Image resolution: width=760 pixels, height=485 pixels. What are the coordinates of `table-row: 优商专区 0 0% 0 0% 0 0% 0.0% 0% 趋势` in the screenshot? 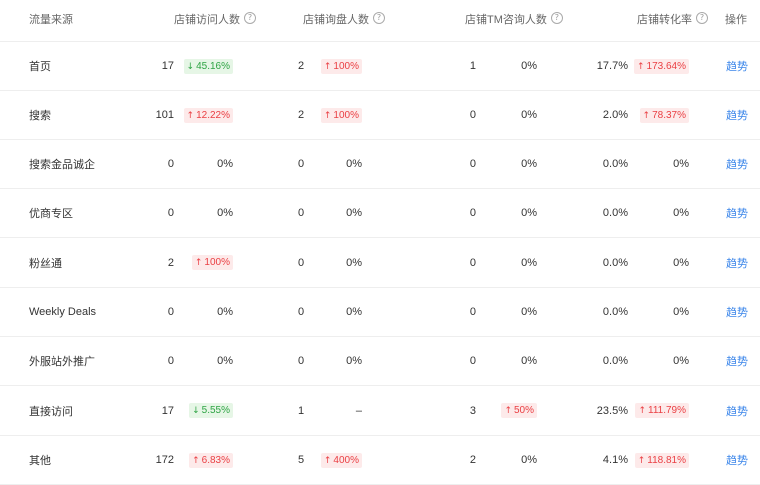 It's located at (380, 213).